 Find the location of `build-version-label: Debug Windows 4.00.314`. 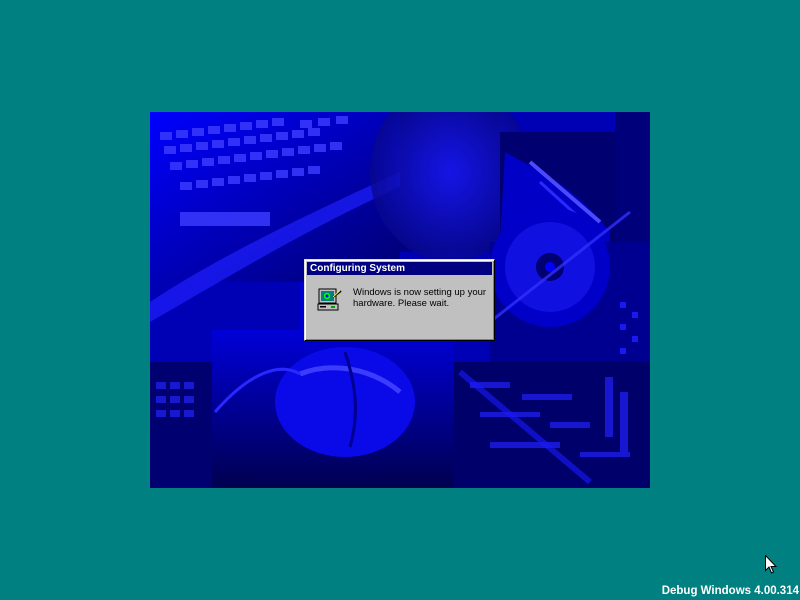

build-version-label: Debug Windows 4.00.314 is located at coordinates (730, 591).